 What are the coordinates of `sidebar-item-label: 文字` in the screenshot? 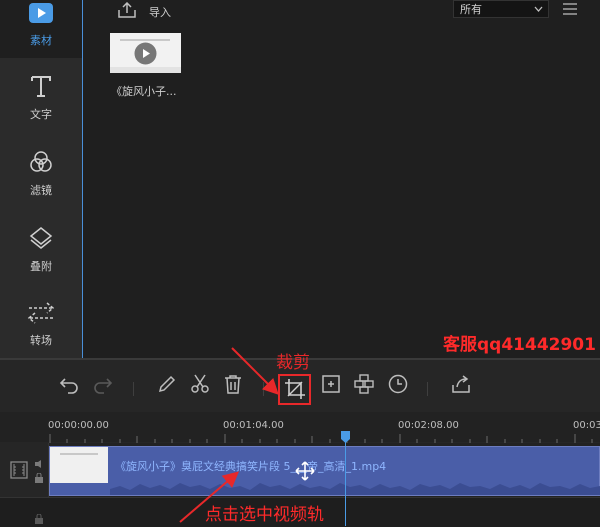 It's located at (41, 114).